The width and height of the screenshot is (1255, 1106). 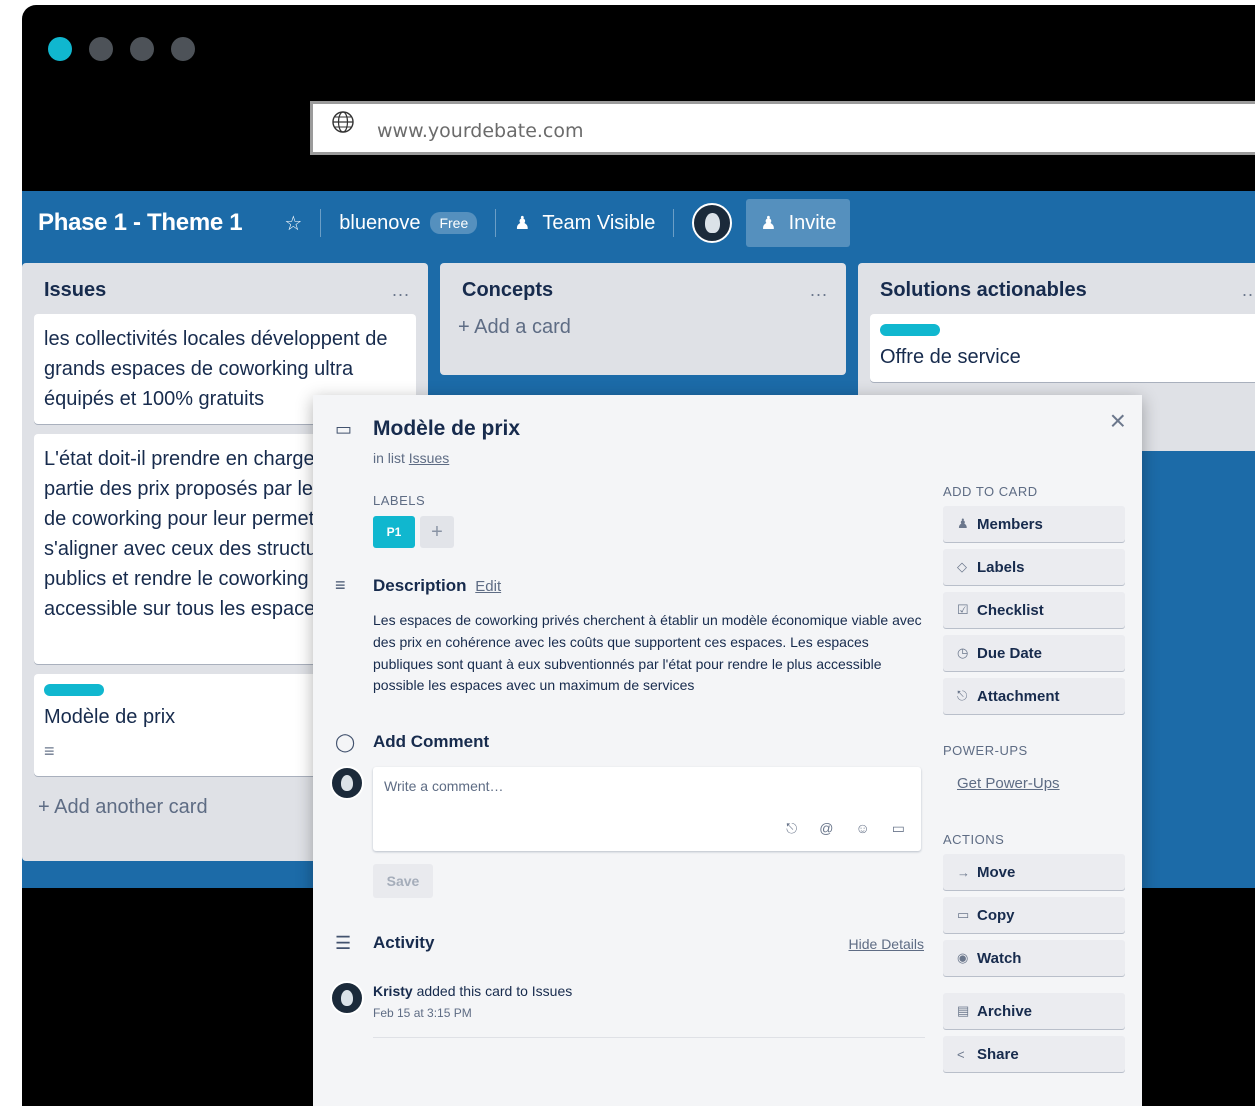 I want to click on due-date-button: ◷ Due Date, so click(x=1034, y=653).